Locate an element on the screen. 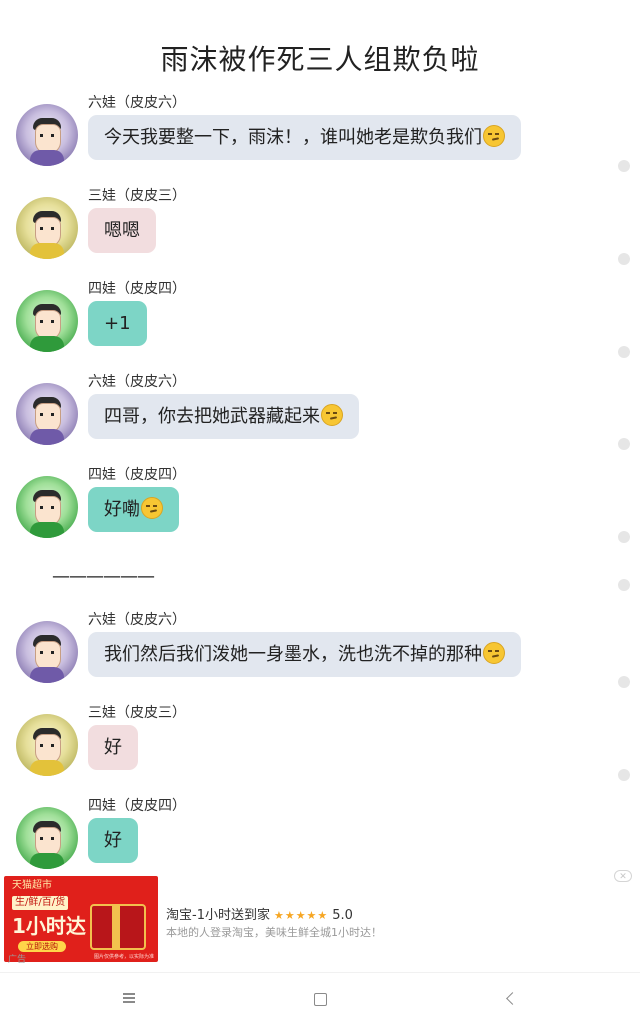 The width and height of the screenshot is (640, 1025). page-title: 雨沫被作死三人组欺负啦 is located at coordinates (320, 59).